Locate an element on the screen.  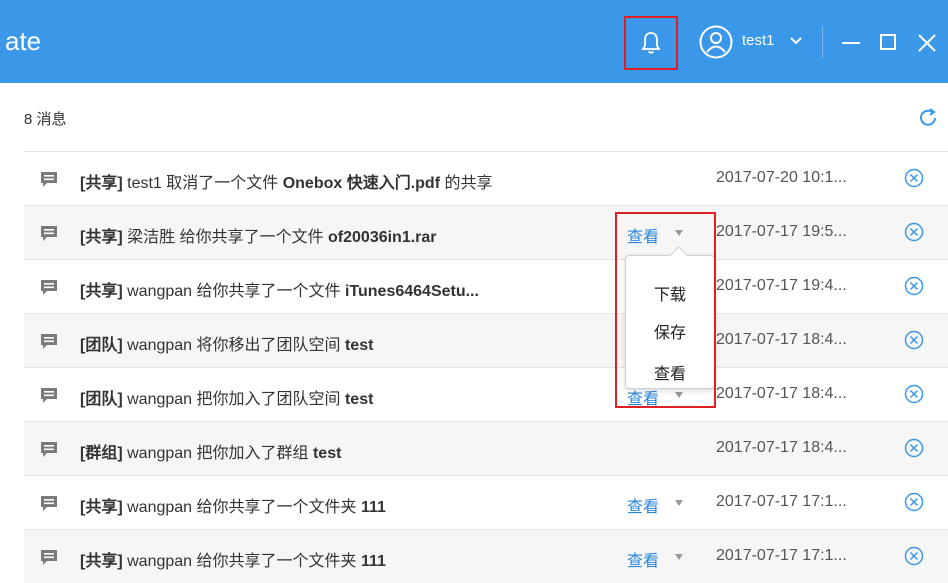
message-text: [团队] wangpan 把你加入了团队空间 test is located at coordinates (226, 397).